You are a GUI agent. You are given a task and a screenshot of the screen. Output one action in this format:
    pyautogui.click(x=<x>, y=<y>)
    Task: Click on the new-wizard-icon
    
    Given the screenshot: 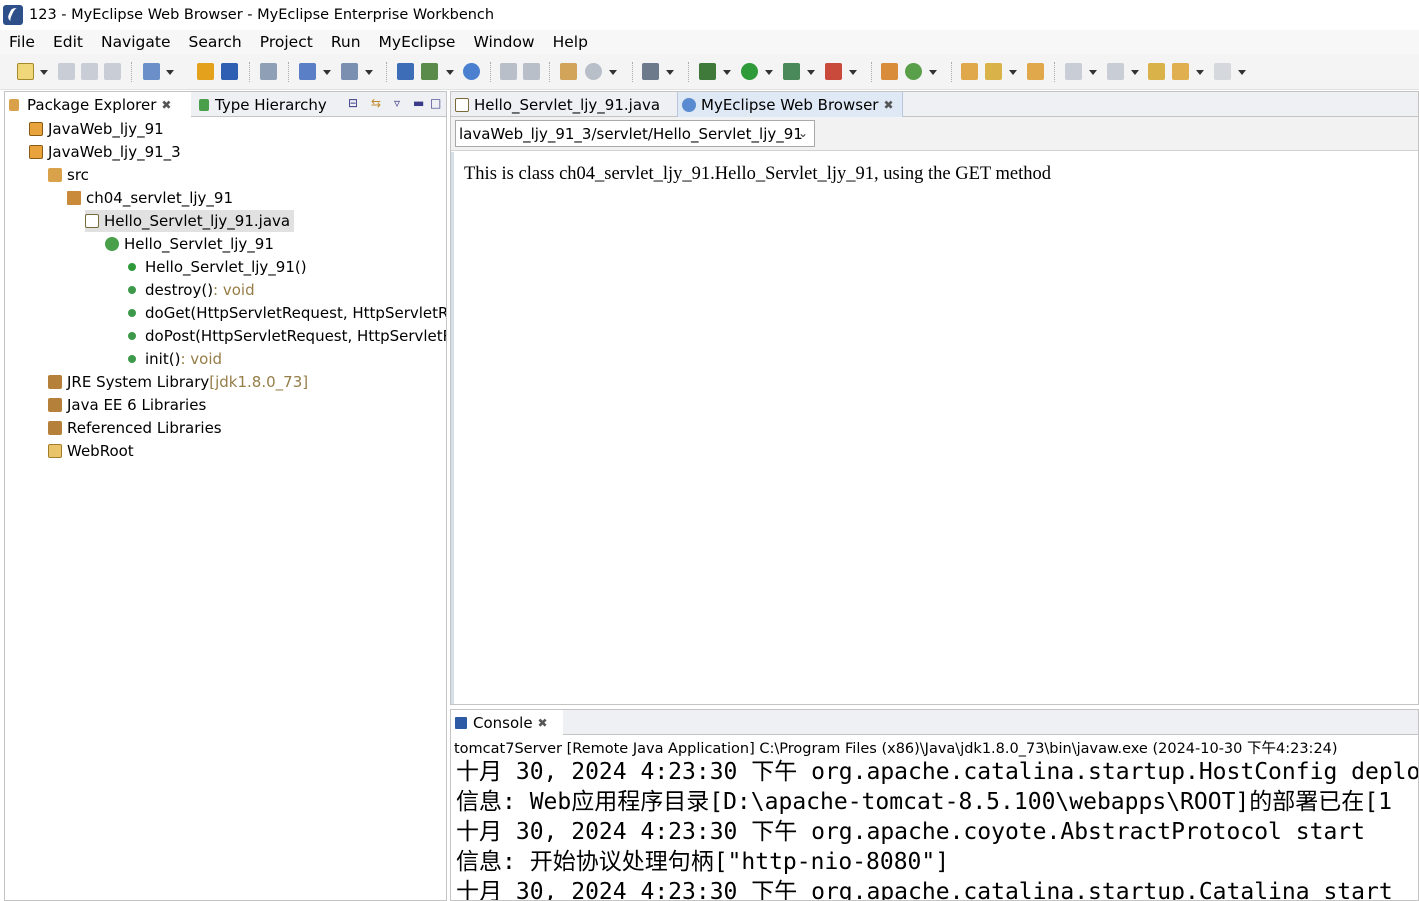 What is the action you would take?
    pyautogui.click(x=25, y=71)
    